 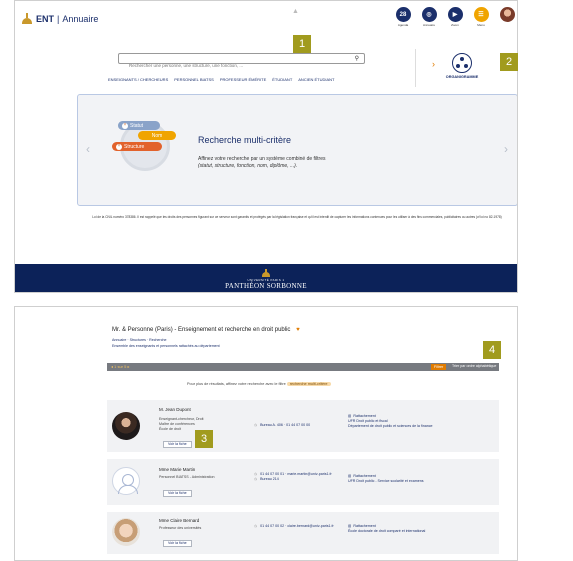 What do you see at coordinates (403, 14) in the screenshot?
I see `calendar-icon: 28` at bounding box center [403, 14].